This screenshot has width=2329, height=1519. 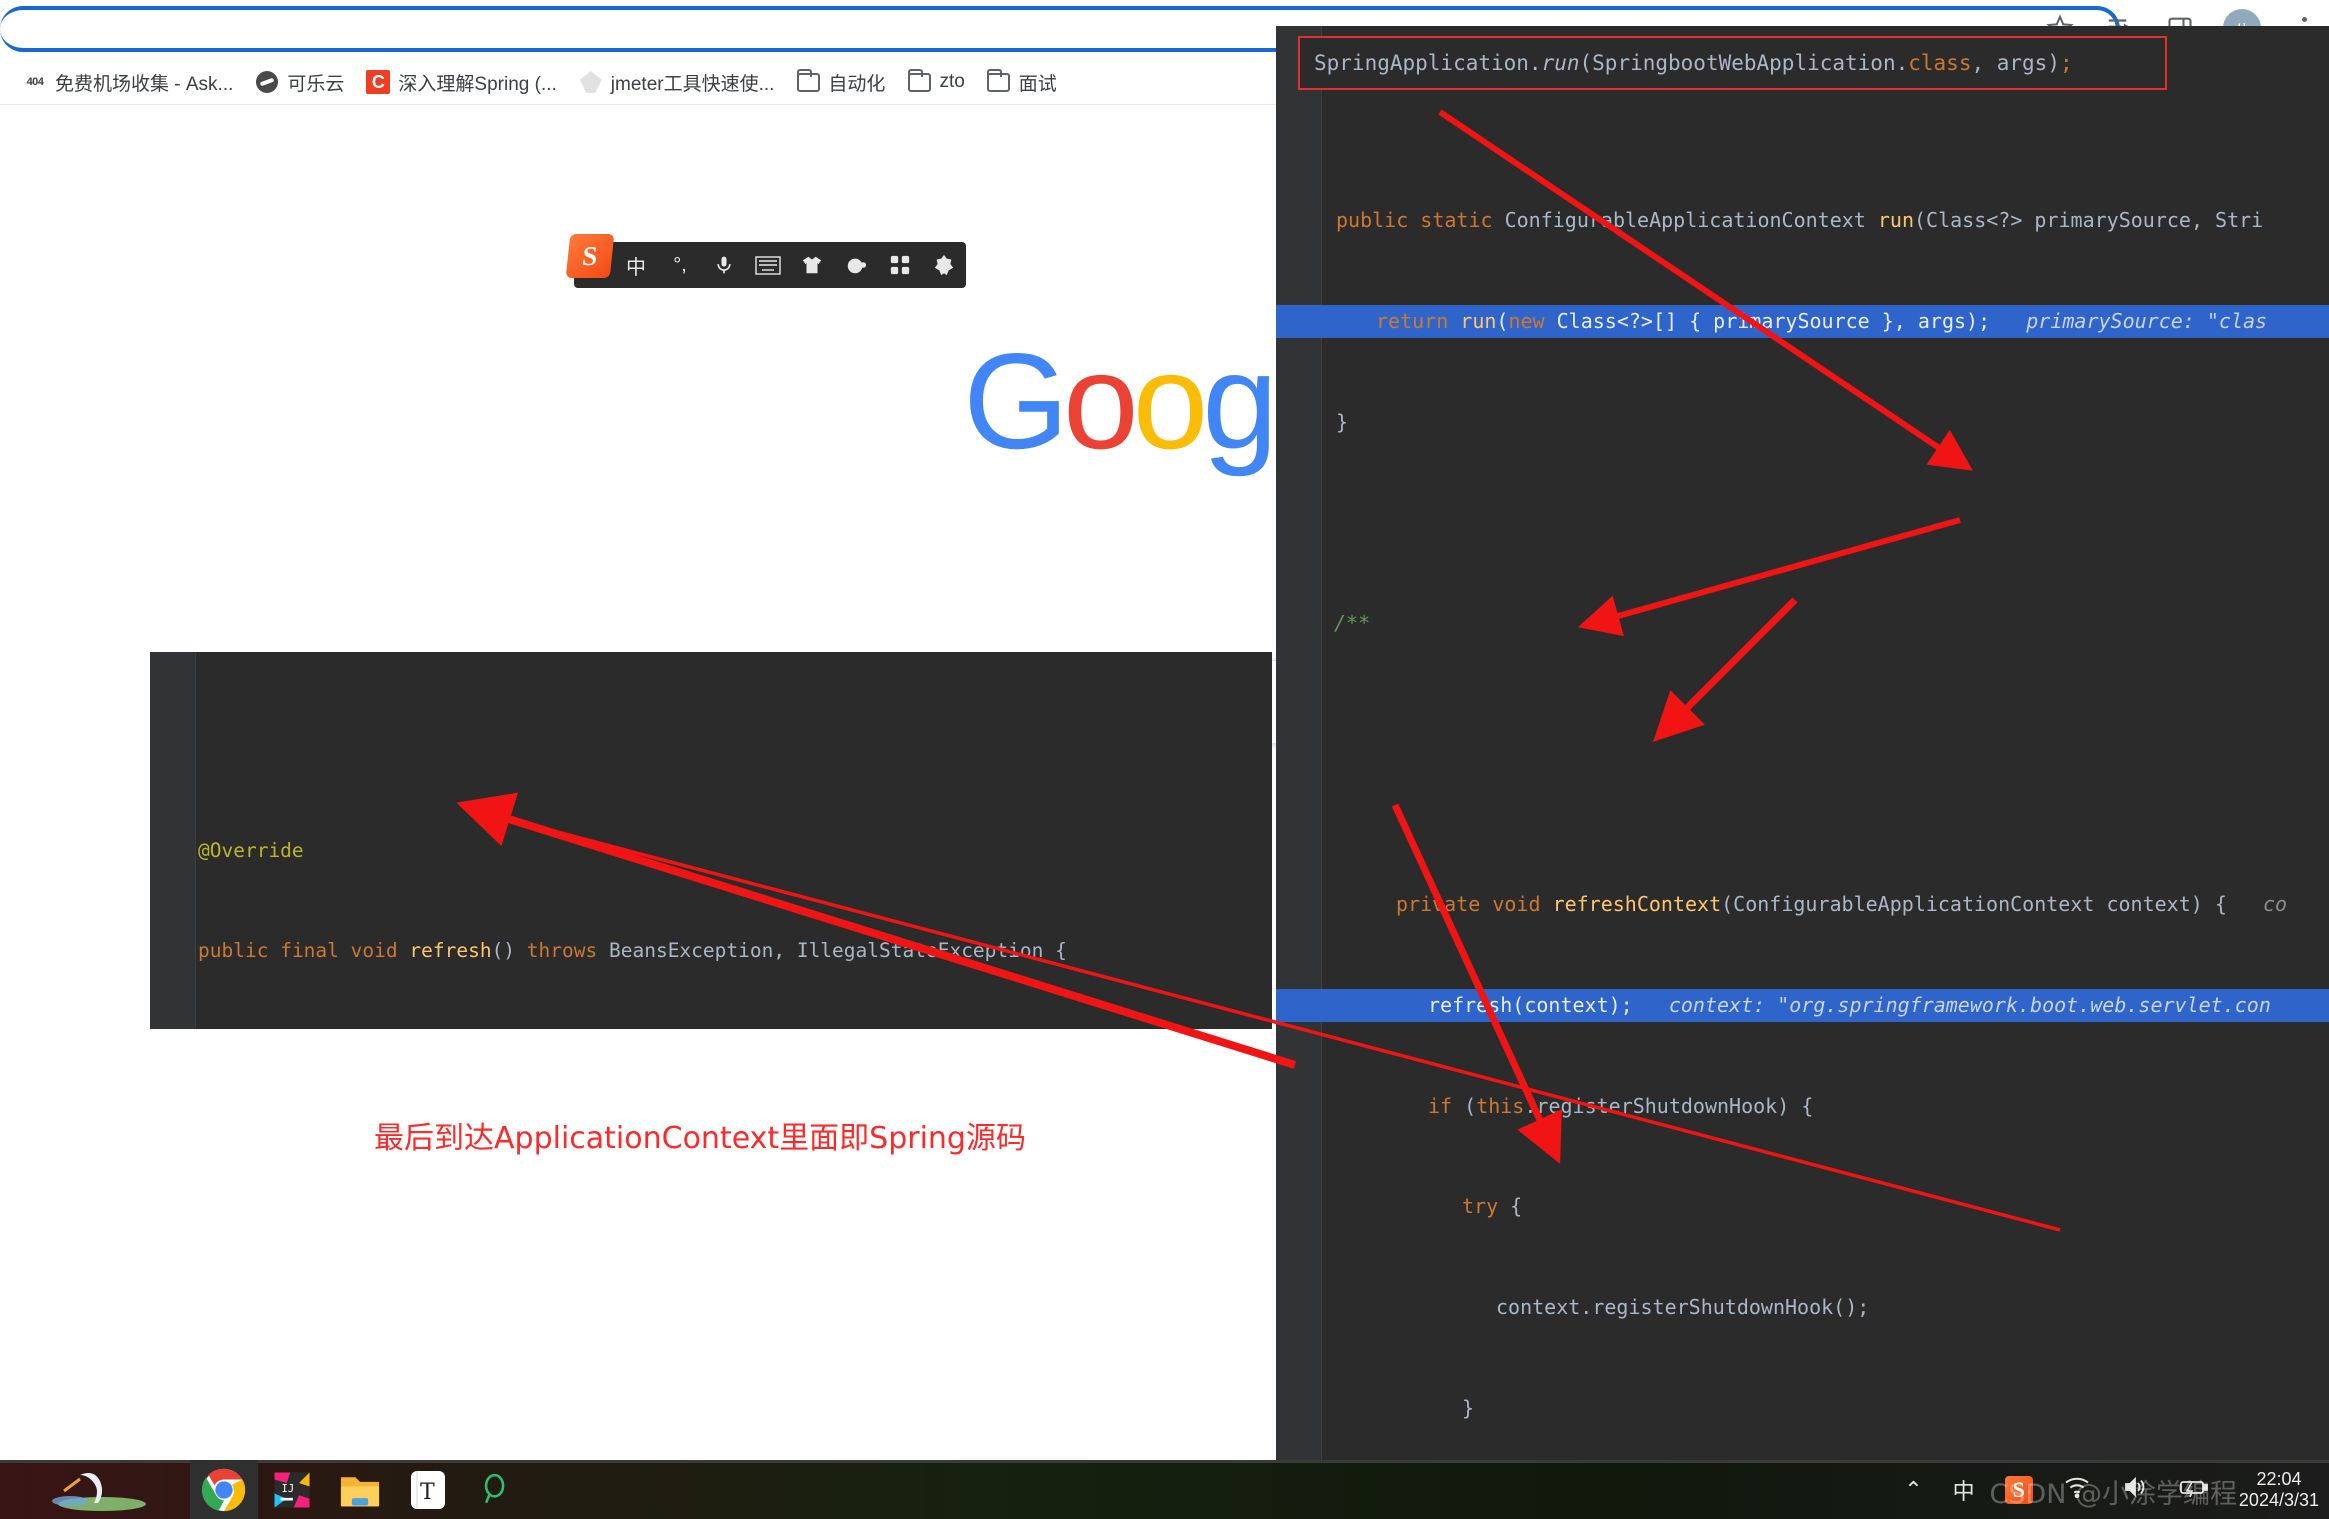 What do you see at coordinates (2113, 1494) in the screenshot?
I see `csdn-watermark: CSDN @小涂学编程` at bounding box center [2113, 1494].